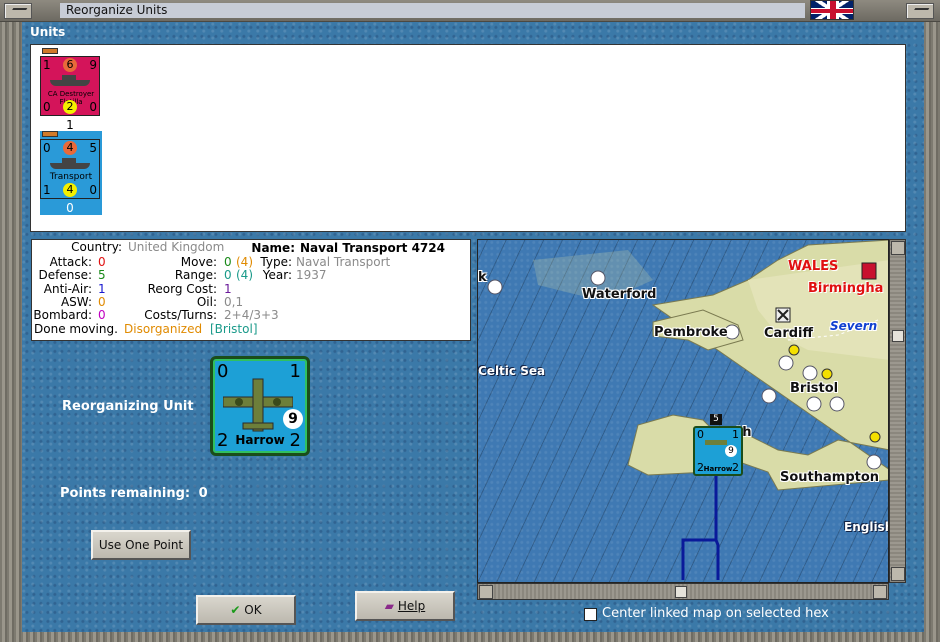 This screenshot has height=642, width=940. What do you see at coordinates (716, 419) in the screenshot?
I see `stack-count-badge: 5` at bounding box center [716, 419].